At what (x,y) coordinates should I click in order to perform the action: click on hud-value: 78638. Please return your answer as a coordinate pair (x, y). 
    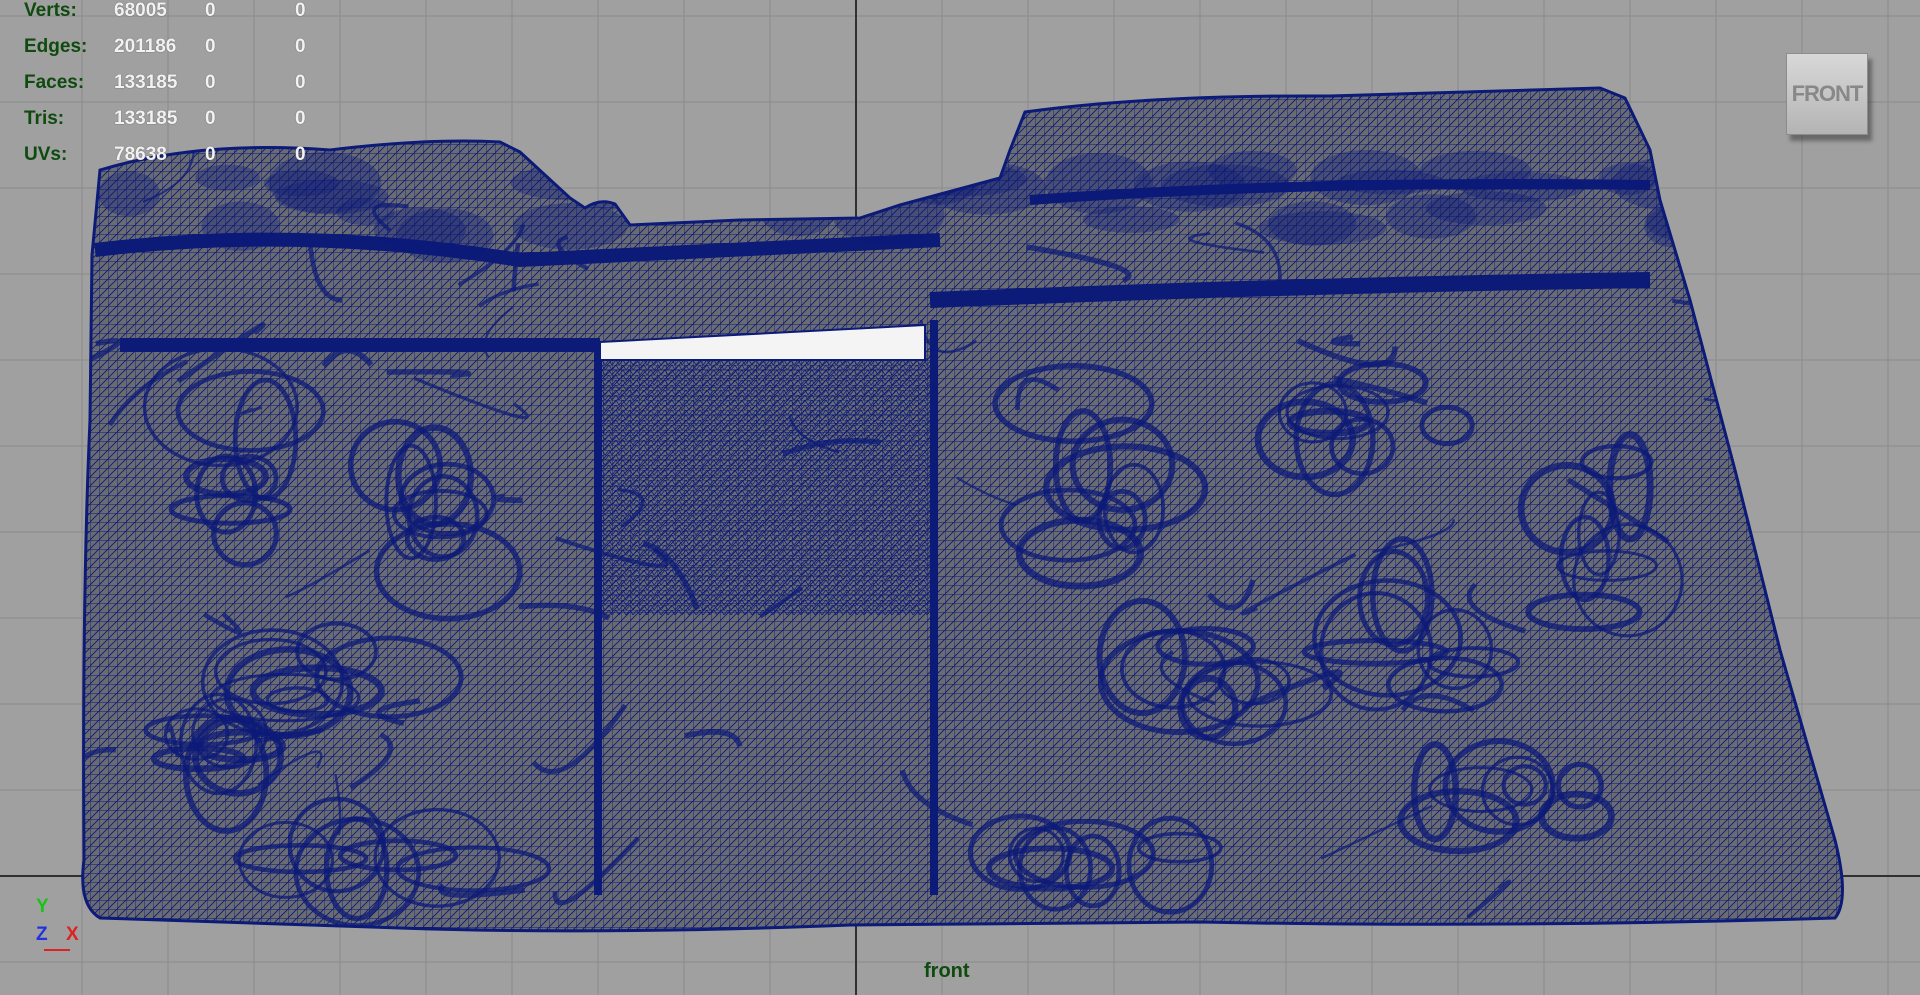
    Looking at the image, I should click on (140, 154).